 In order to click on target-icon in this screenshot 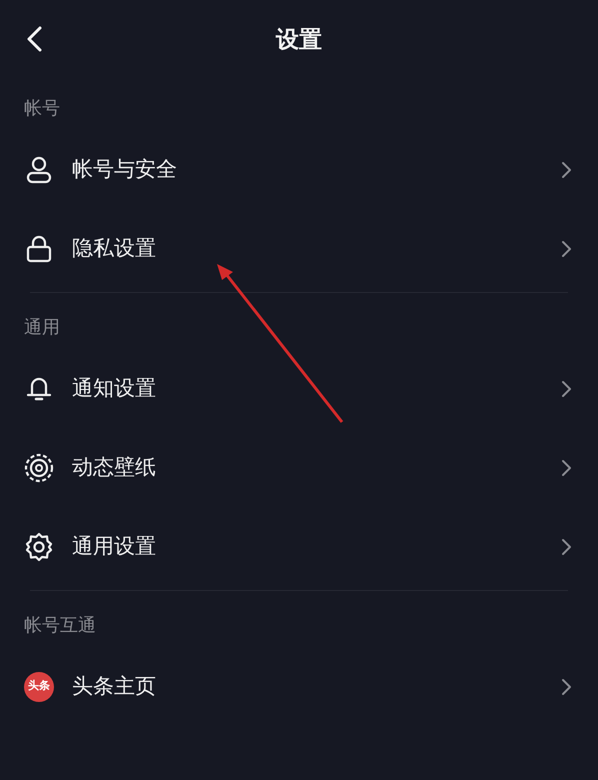, I will do `click(39, 467)`.